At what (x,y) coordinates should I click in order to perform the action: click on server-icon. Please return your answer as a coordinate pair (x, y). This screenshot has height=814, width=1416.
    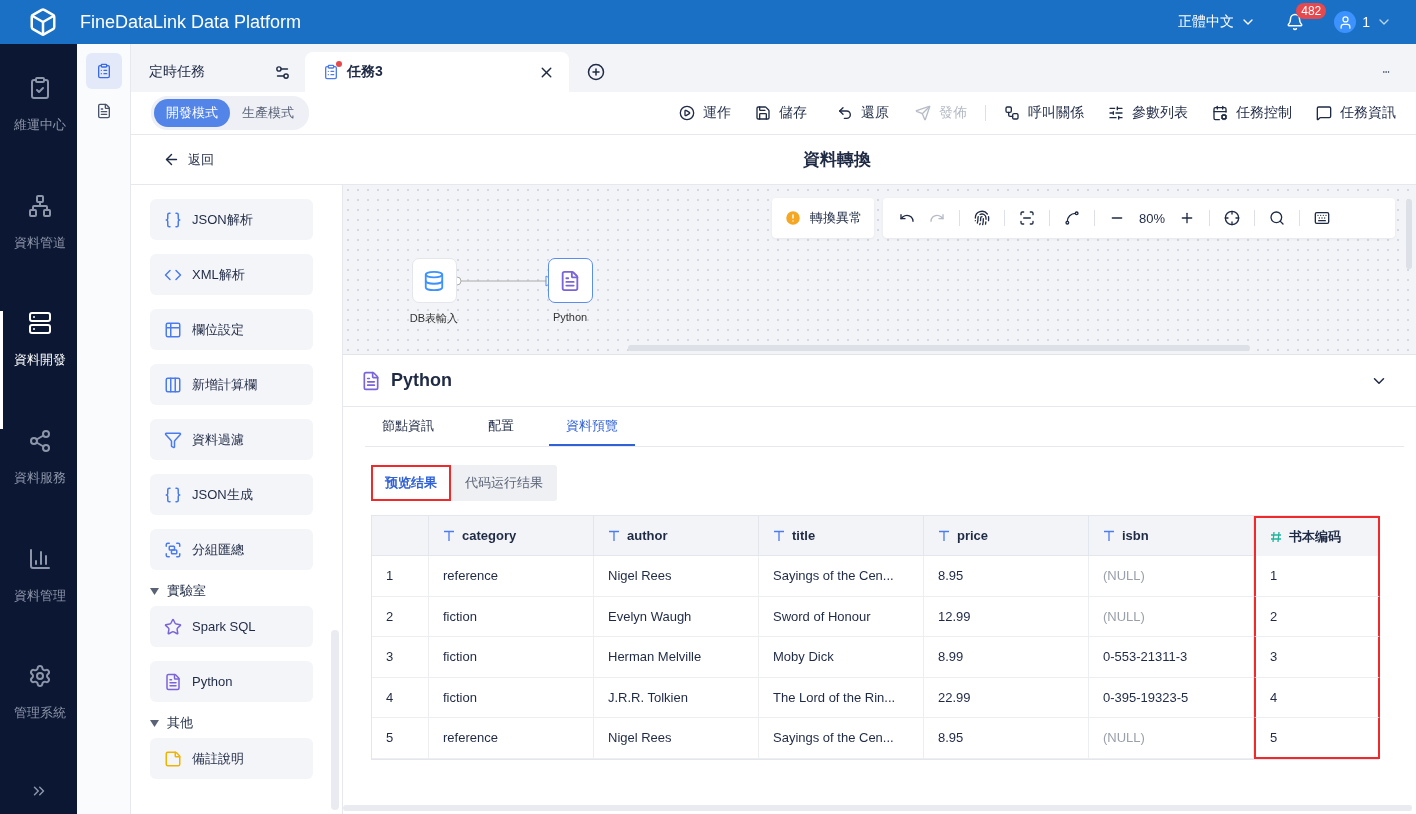
    Looking at the image, I should click on (40, 323).